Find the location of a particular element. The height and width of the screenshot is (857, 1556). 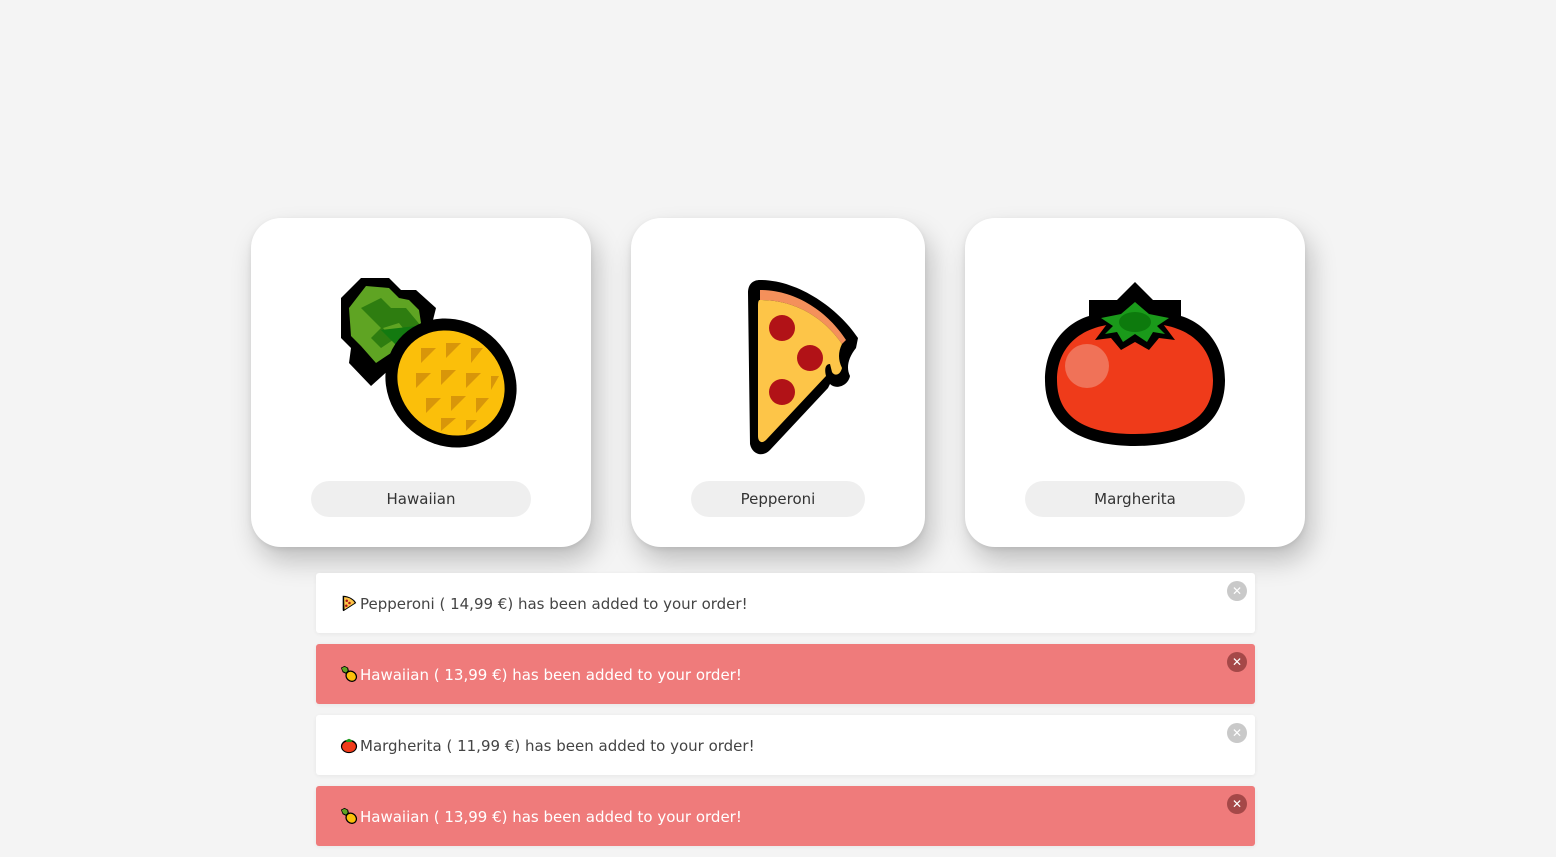

margherita-button: Margherita is located at coordinates (1135, 499).